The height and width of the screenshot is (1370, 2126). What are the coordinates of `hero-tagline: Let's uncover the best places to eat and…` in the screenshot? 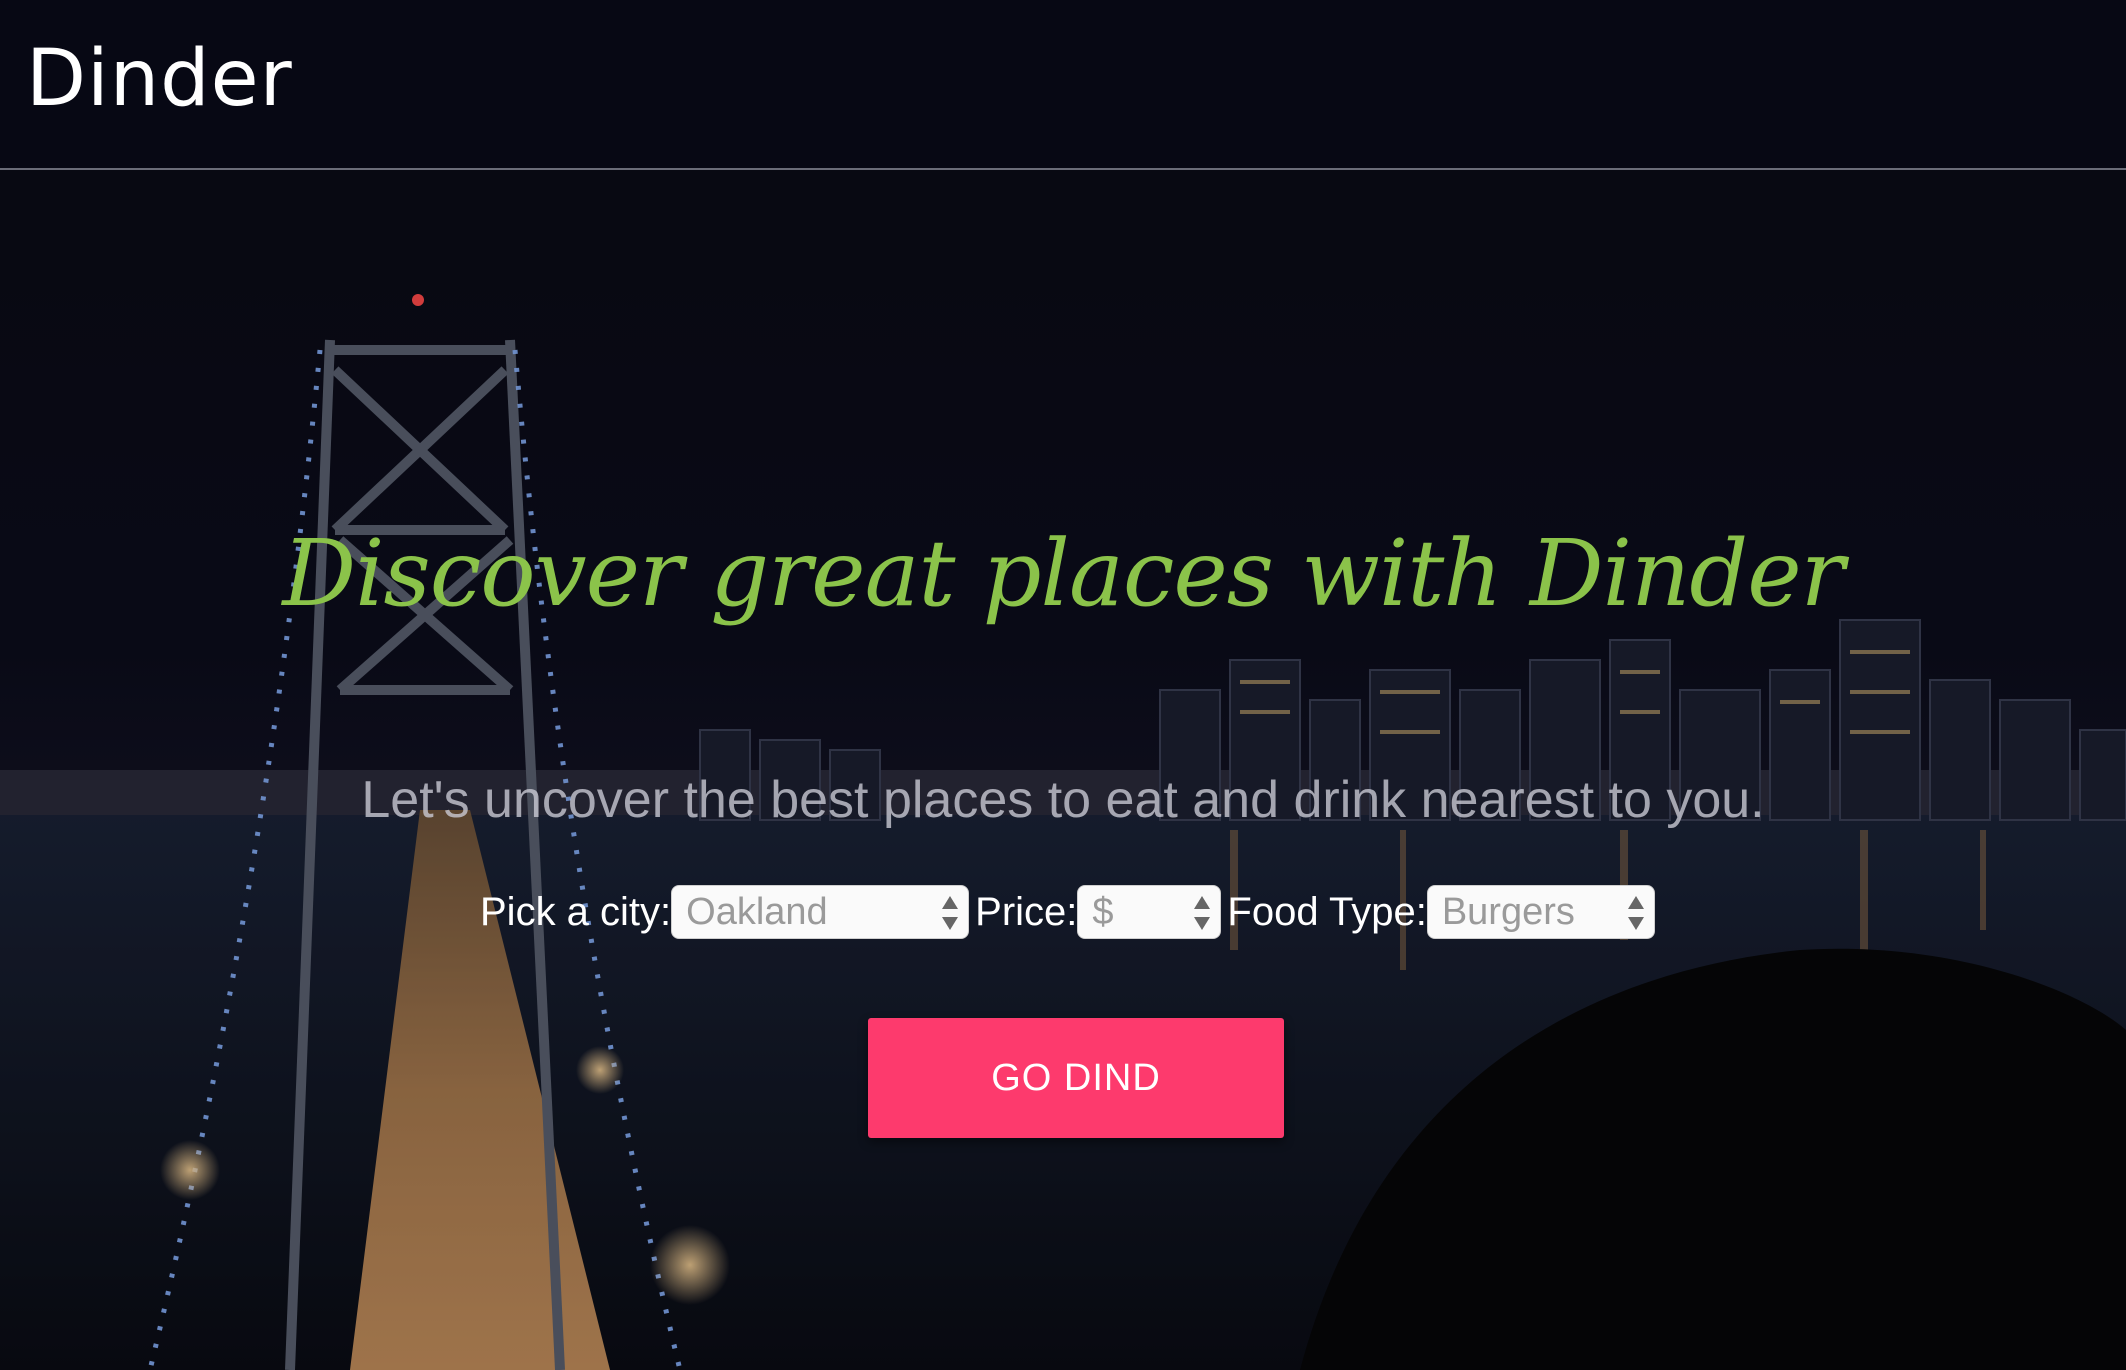 It's located at (1063, 800).